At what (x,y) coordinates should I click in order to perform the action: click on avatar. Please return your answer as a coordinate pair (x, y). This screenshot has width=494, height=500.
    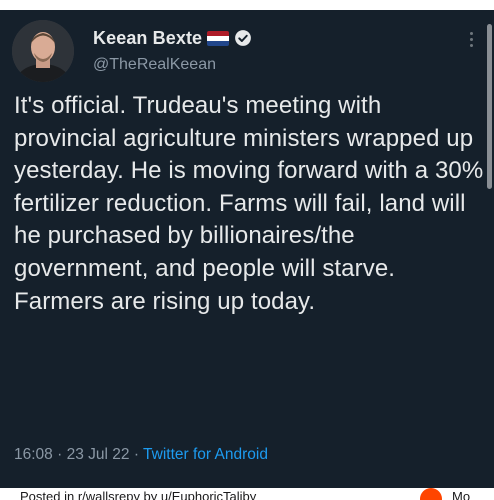
    Looking at the image, I should click on (43, 51).